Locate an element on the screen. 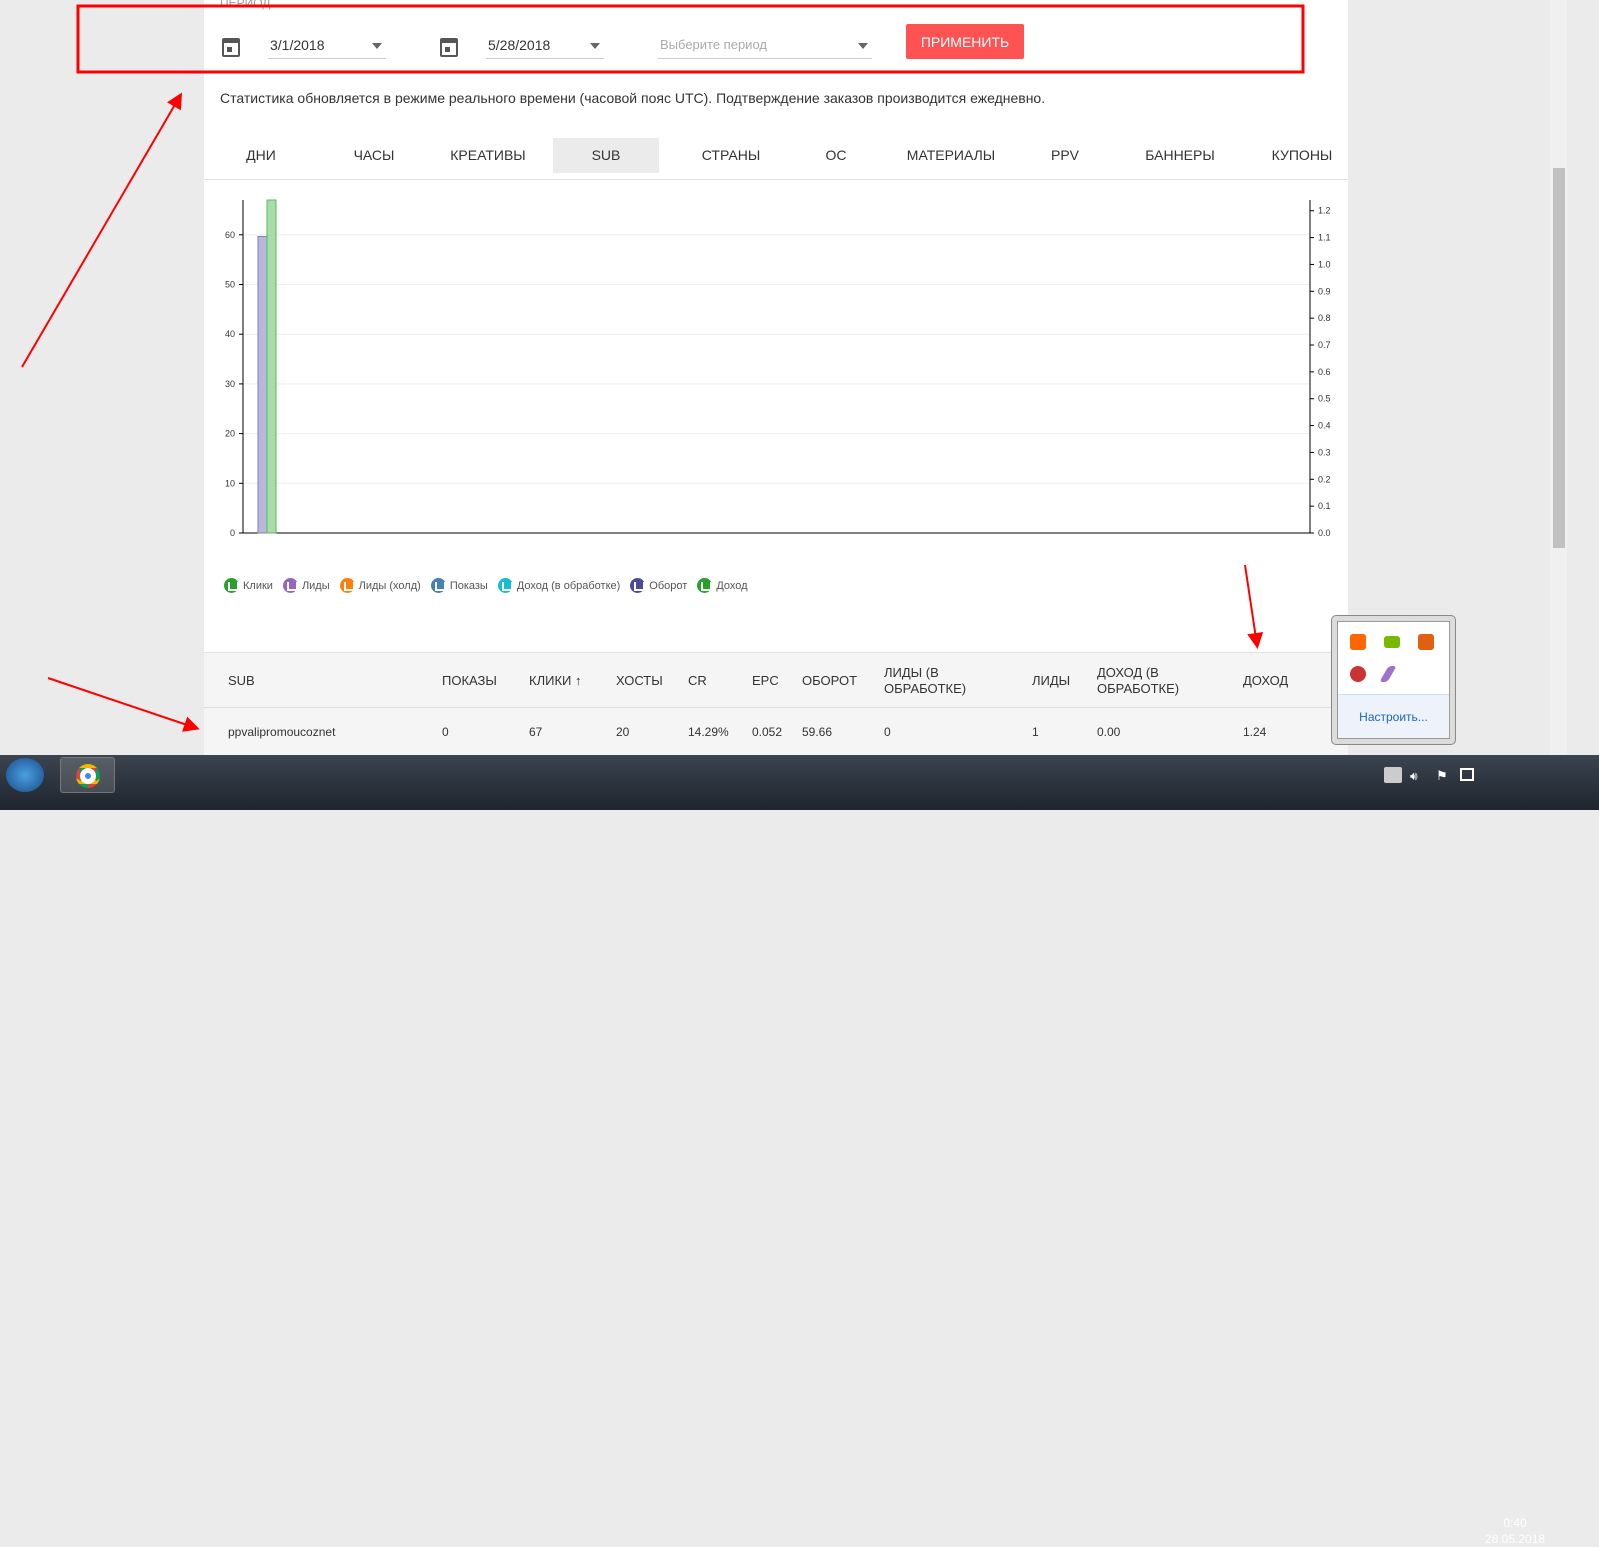 The image size is (1599, 1547). feather-icon is located at coordinates (1388, 674).